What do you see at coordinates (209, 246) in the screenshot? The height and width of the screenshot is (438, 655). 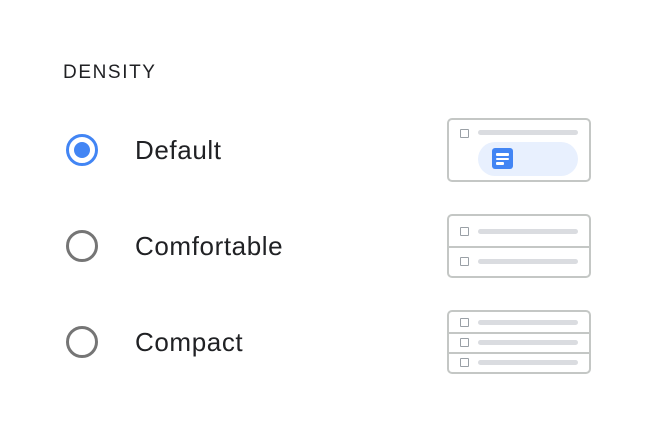 I see `option-label-comfortable: Comfortable` at bounding box center [209, 246].